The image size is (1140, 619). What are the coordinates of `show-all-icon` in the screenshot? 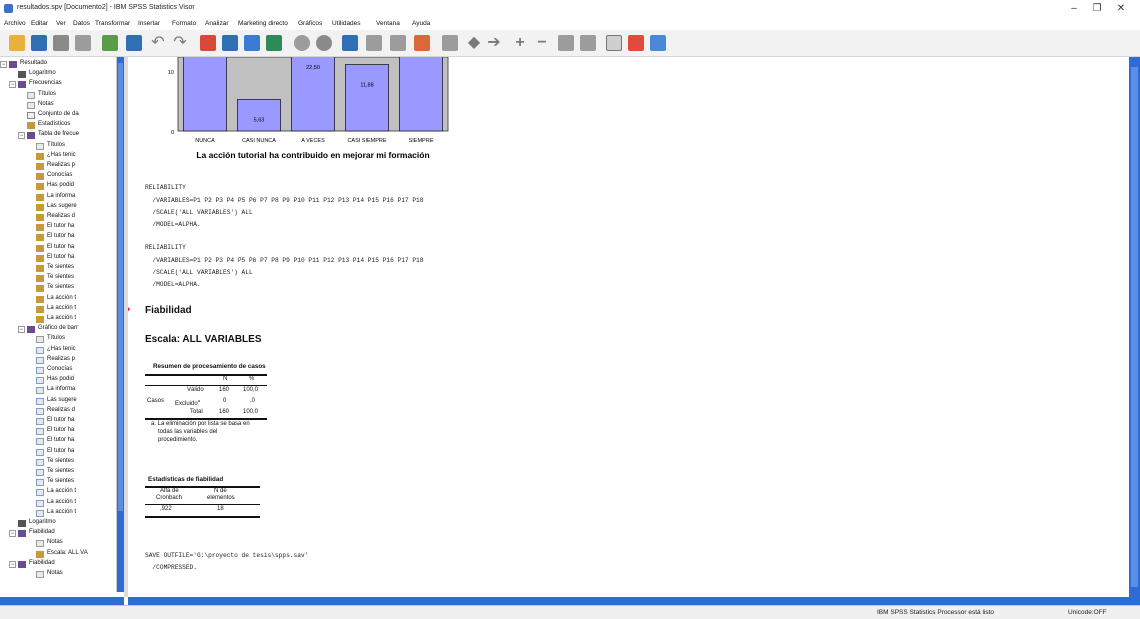 It's located at (450, 43).